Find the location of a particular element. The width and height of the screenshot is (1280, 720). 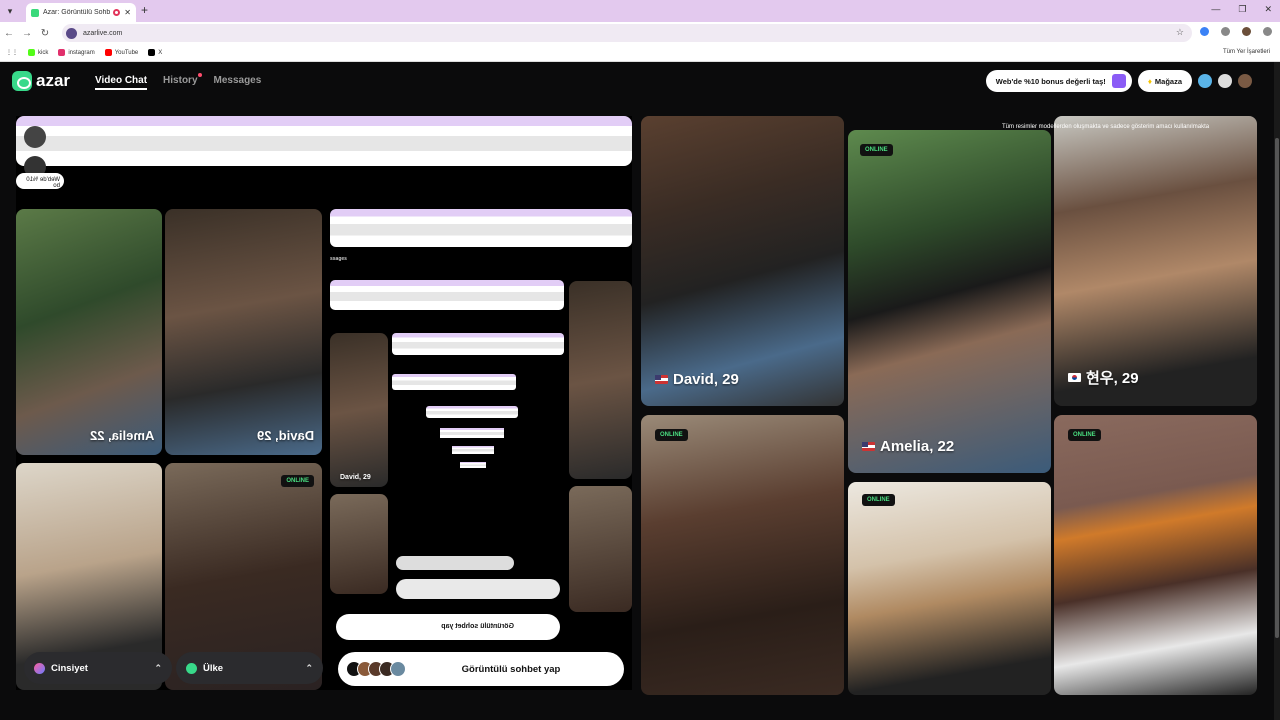

avatar is located at coordinates (398, 669).